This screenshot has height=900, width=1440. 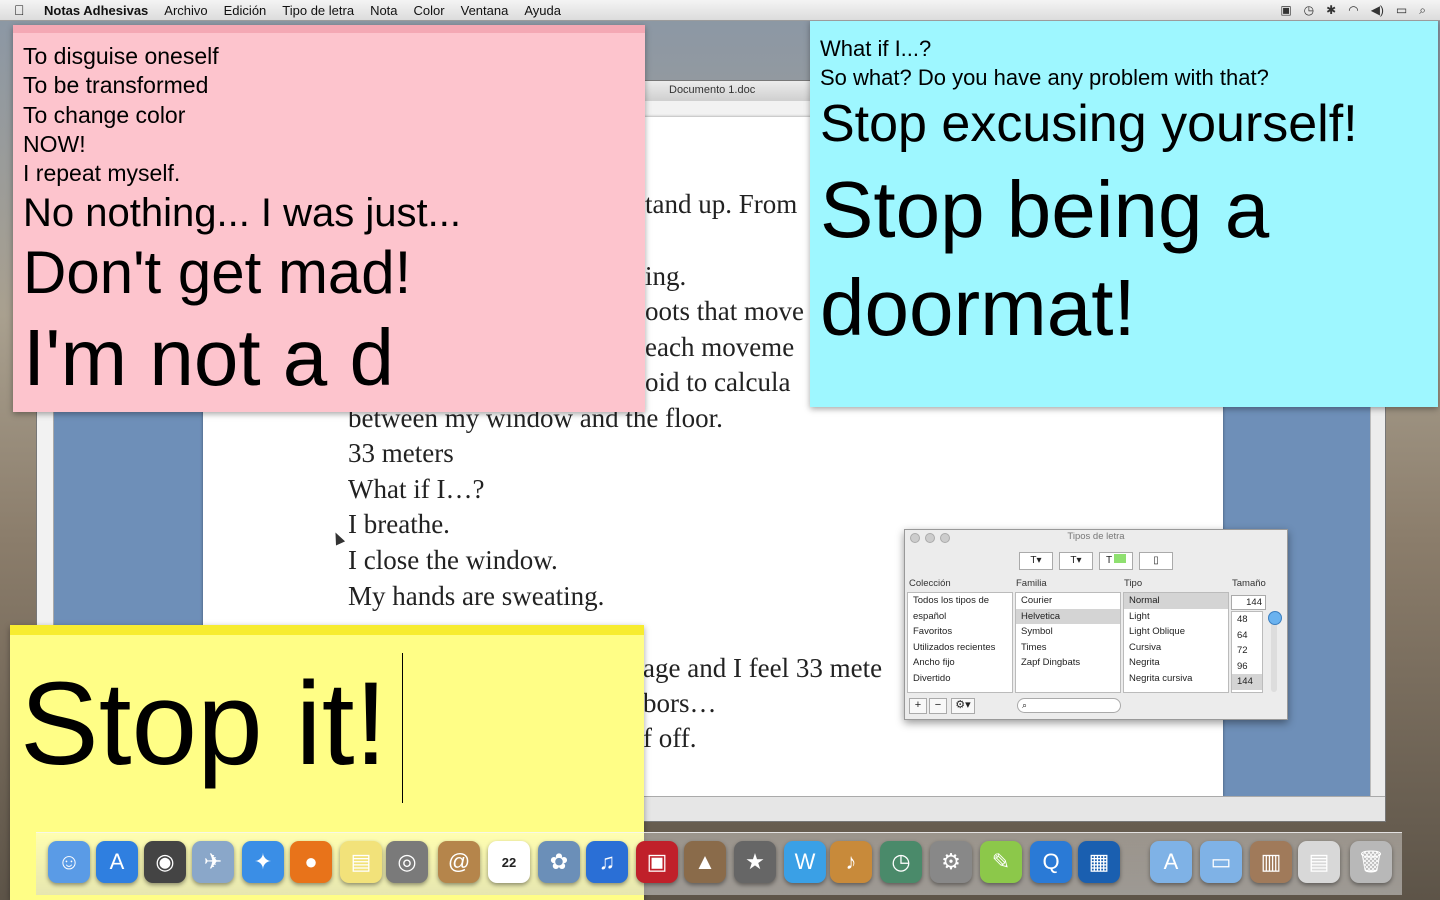 I want to click on sticky-line: I repeat myself., so click(x=102, y=173).